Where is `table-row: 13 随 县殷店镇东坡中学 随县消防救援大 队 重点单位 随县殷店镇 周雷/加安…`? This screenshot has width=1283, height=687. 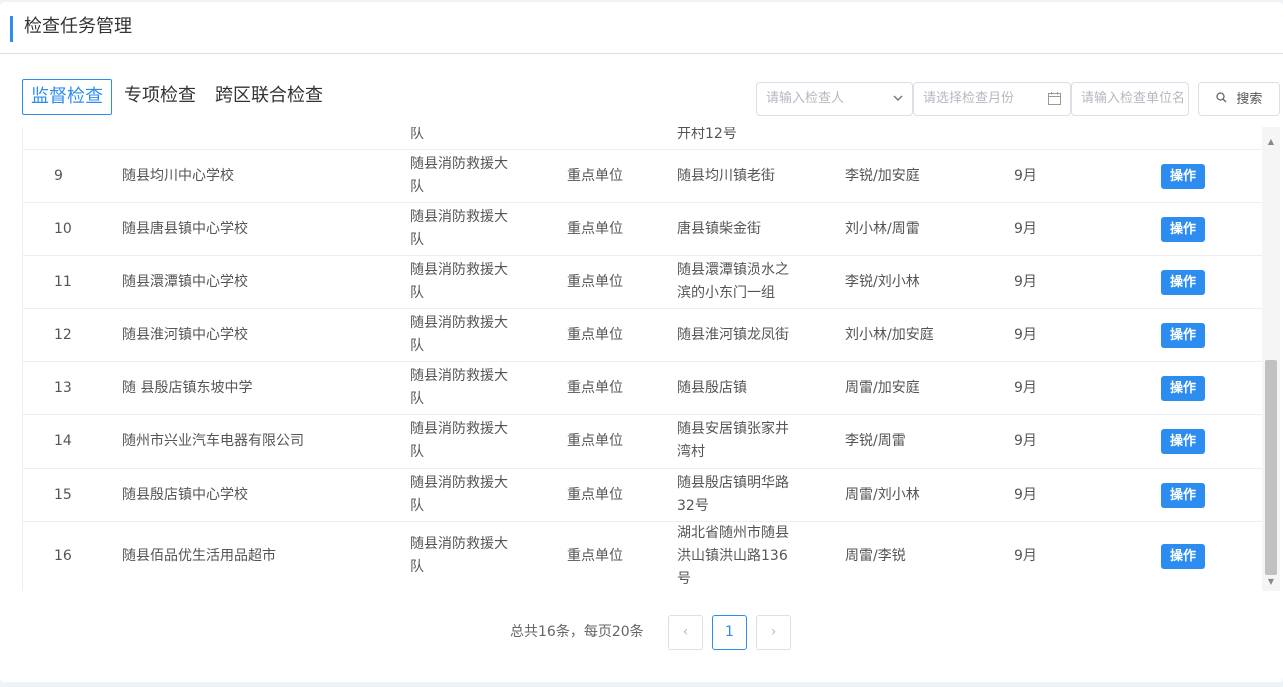 table-row: 13 随 县殷店镇东坡中学 随县消防救援大 队 重点单位 随县殷店镇 周雷/加安… is located at coordinates (643, 388).